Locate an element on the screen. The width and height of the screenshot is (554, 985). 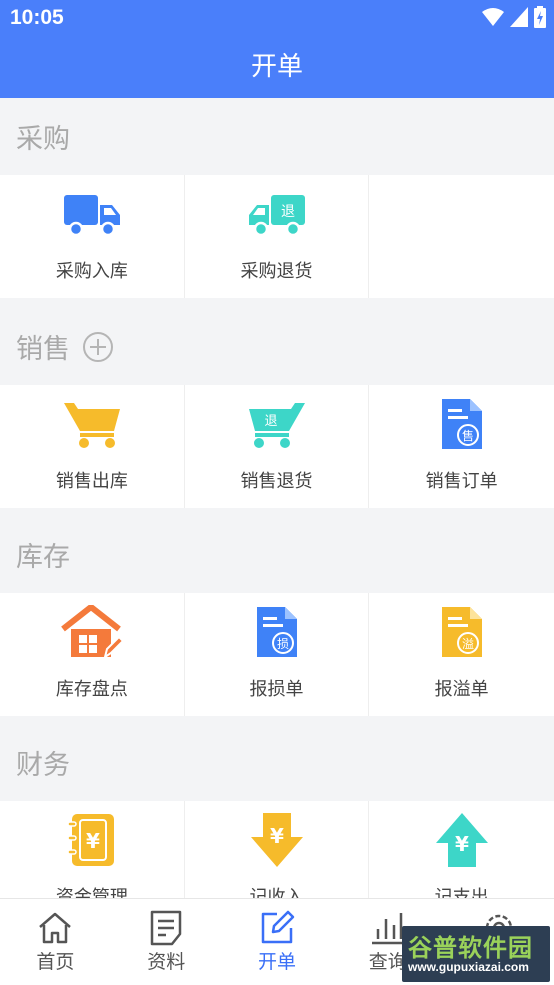
page-title: 开单 is located at coordinates (276, 67).